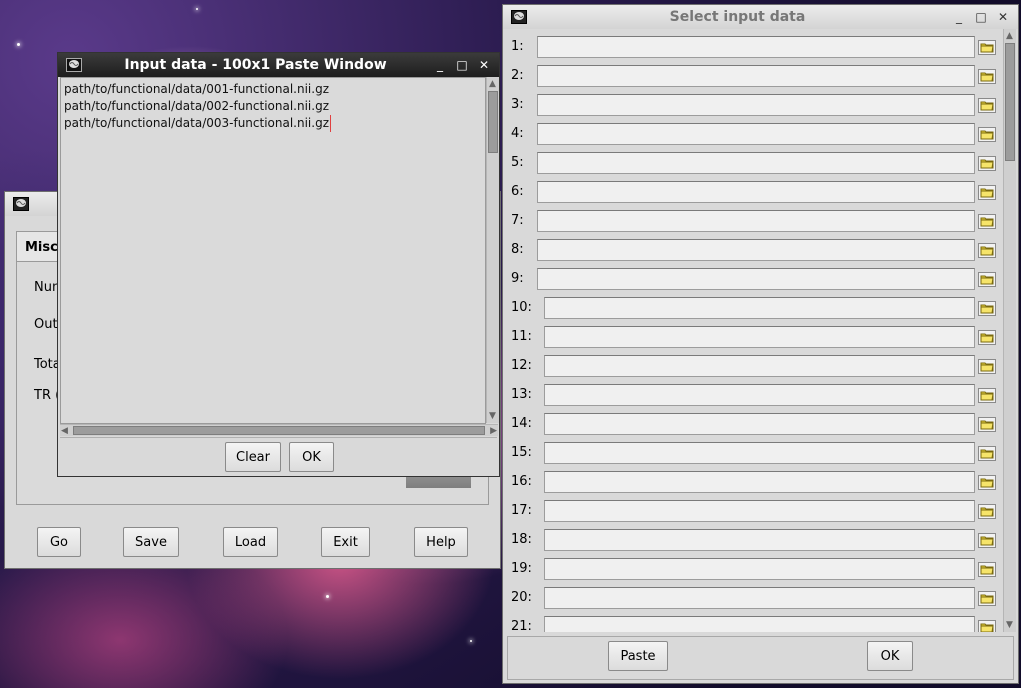 The width and height of the screenshot is (1021, 688). I want to click on row-label: 3:, so click(517, 104).